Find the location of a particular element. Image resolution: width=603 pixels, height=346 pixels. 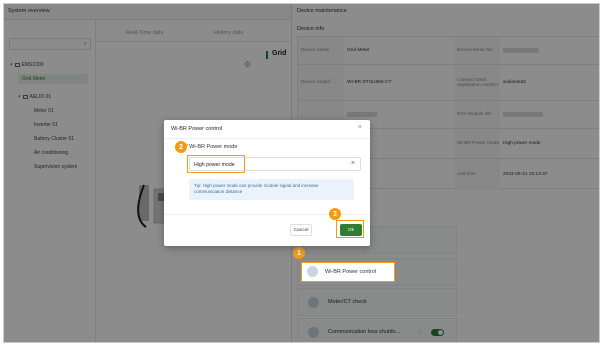

cancel-button: Cancel is located at coordinates (301, 230).